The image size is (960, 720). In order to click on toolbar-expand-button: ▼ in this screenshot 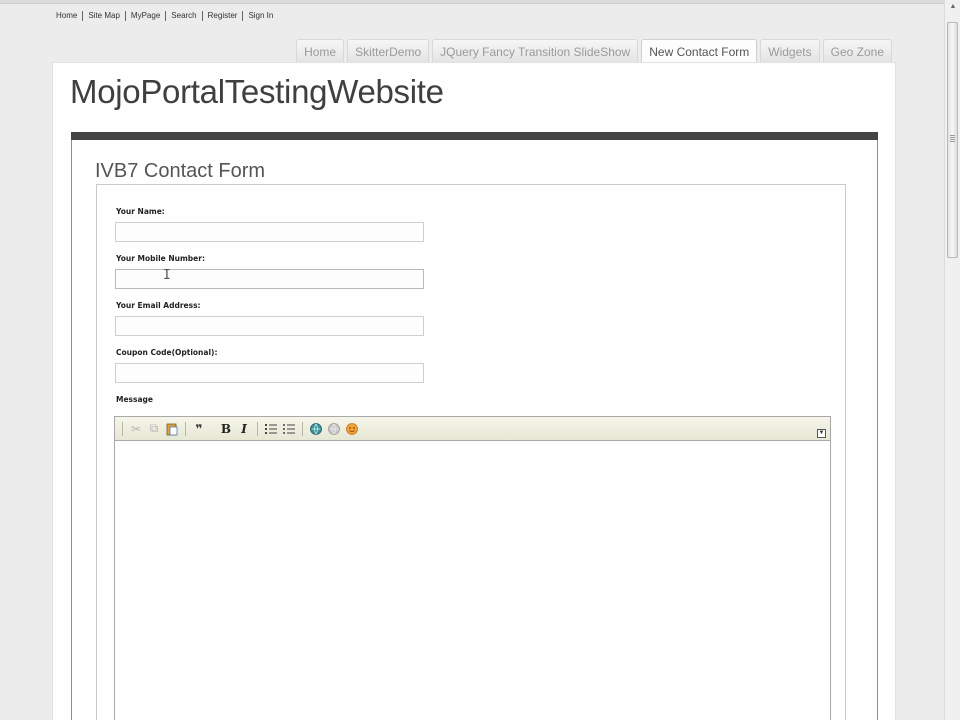, I will do `click(821, 433)`.